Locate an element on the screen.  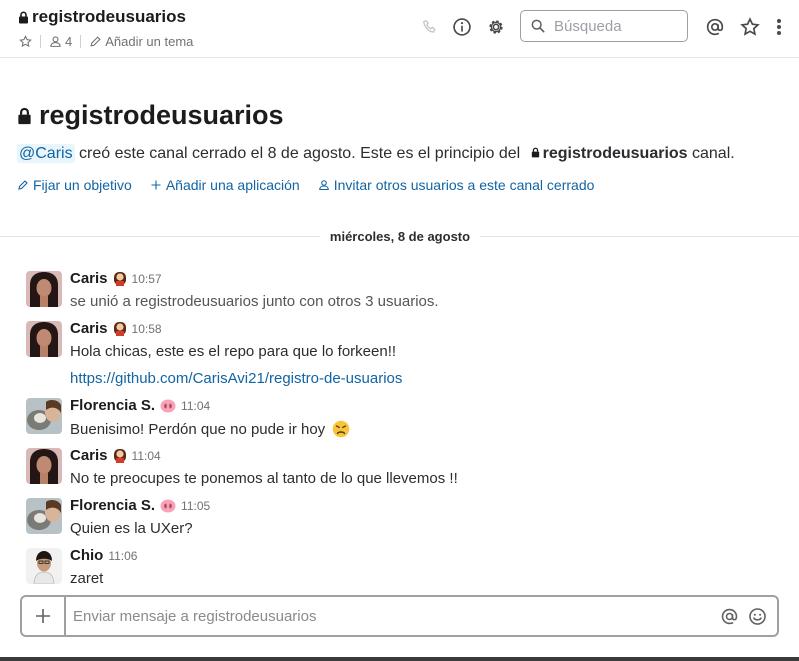
channel-settings-button is located at coordinates (496, 27).